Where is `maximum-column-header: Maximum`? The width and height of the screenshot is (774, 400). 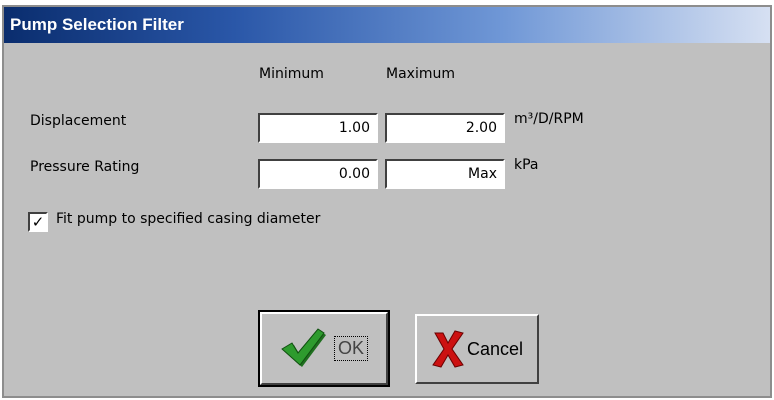 maximum-column-header: Maximum is located at coordinates (420, 74).